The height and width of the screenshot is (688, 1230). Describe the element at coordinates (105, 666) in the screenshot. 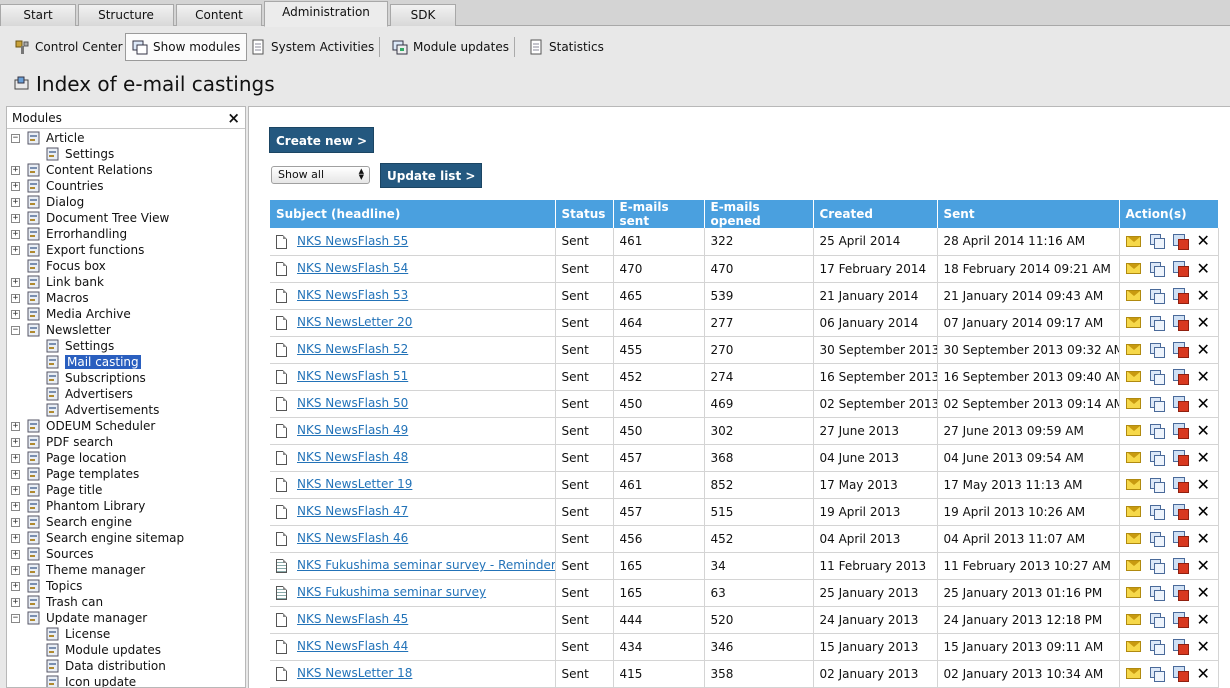

I see `tree-item: Data distribution` at that location.